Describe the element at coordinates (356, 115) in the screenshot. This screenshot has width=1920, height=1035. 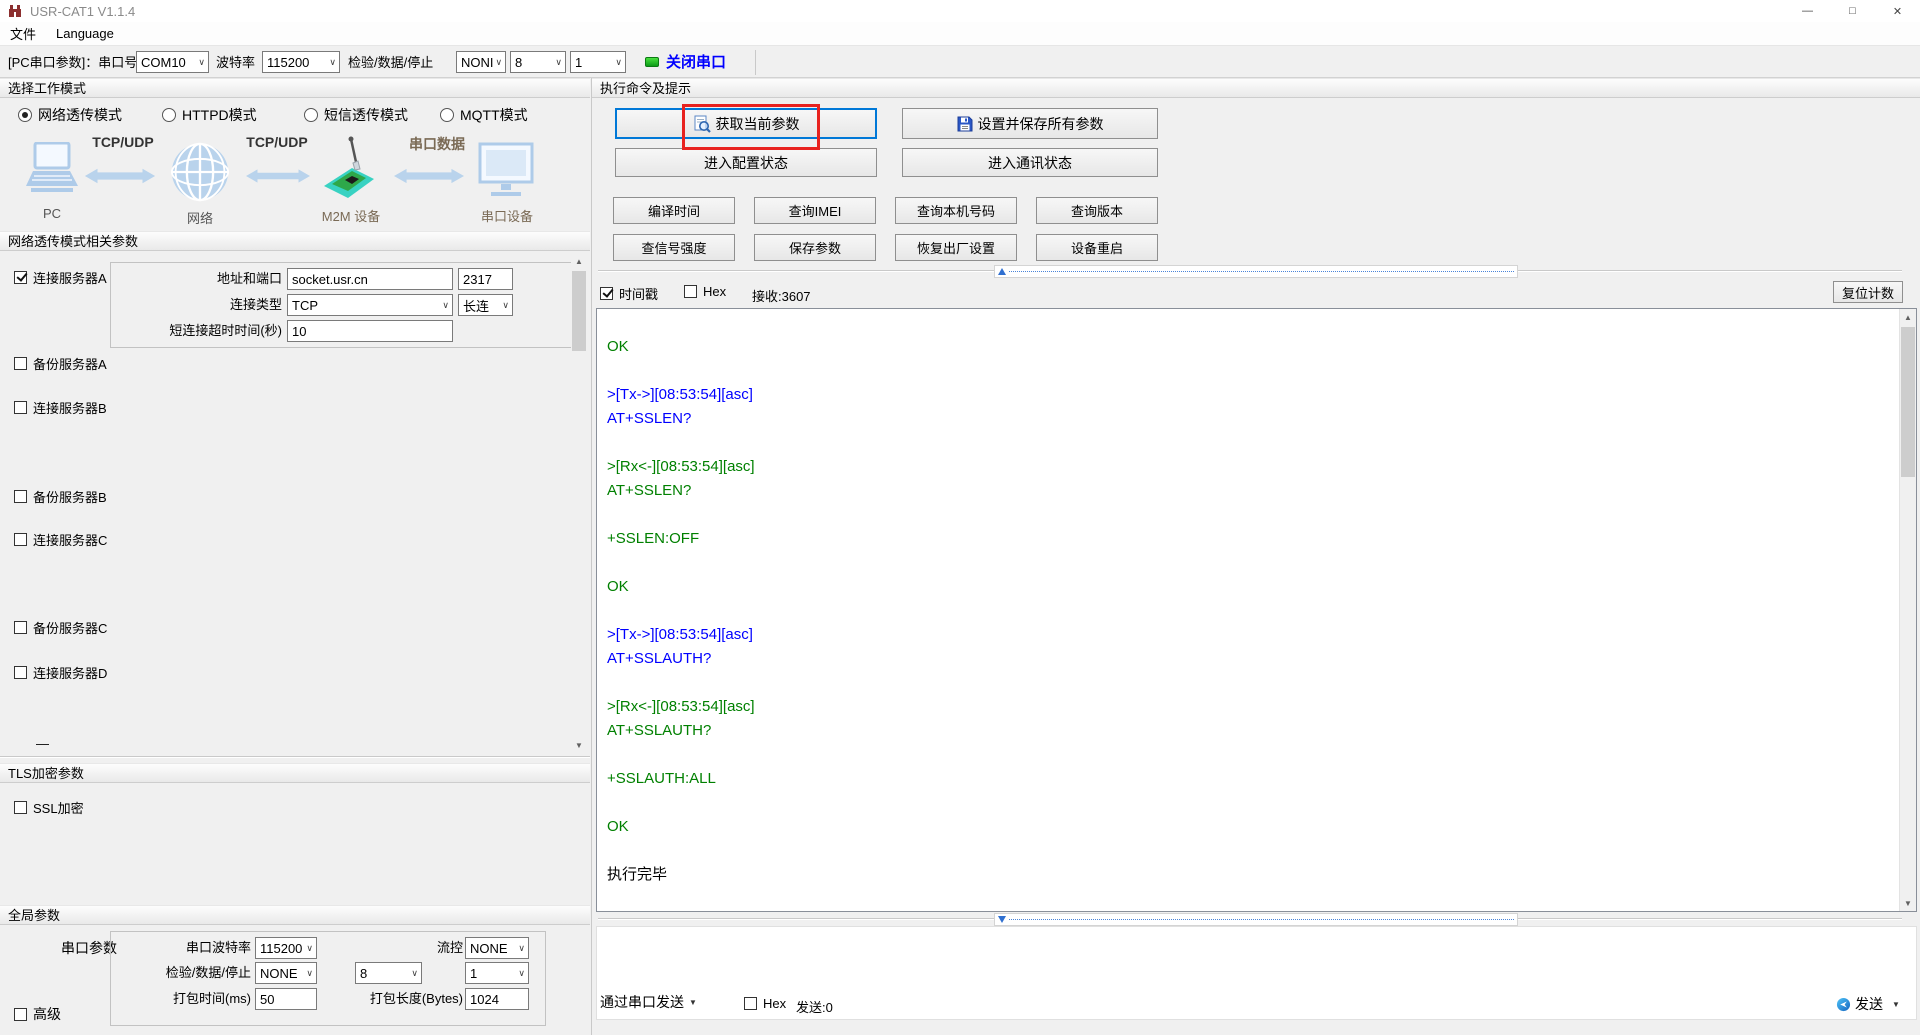
I see `radio-sms-mode: 短信透传模式` at that location.